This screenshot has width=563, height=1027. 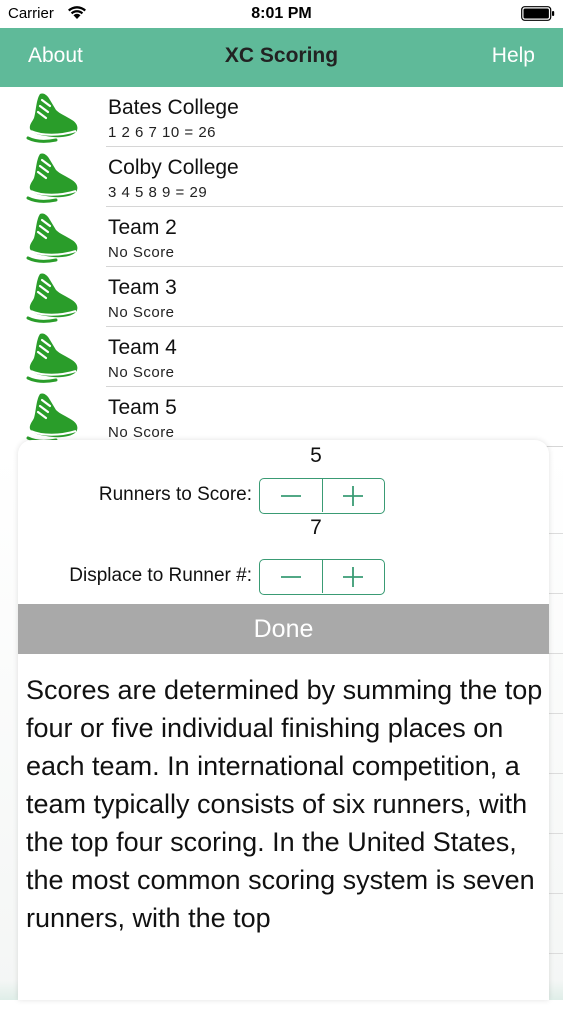 I want to click on done-button: Done, so click(x=283, y=629).